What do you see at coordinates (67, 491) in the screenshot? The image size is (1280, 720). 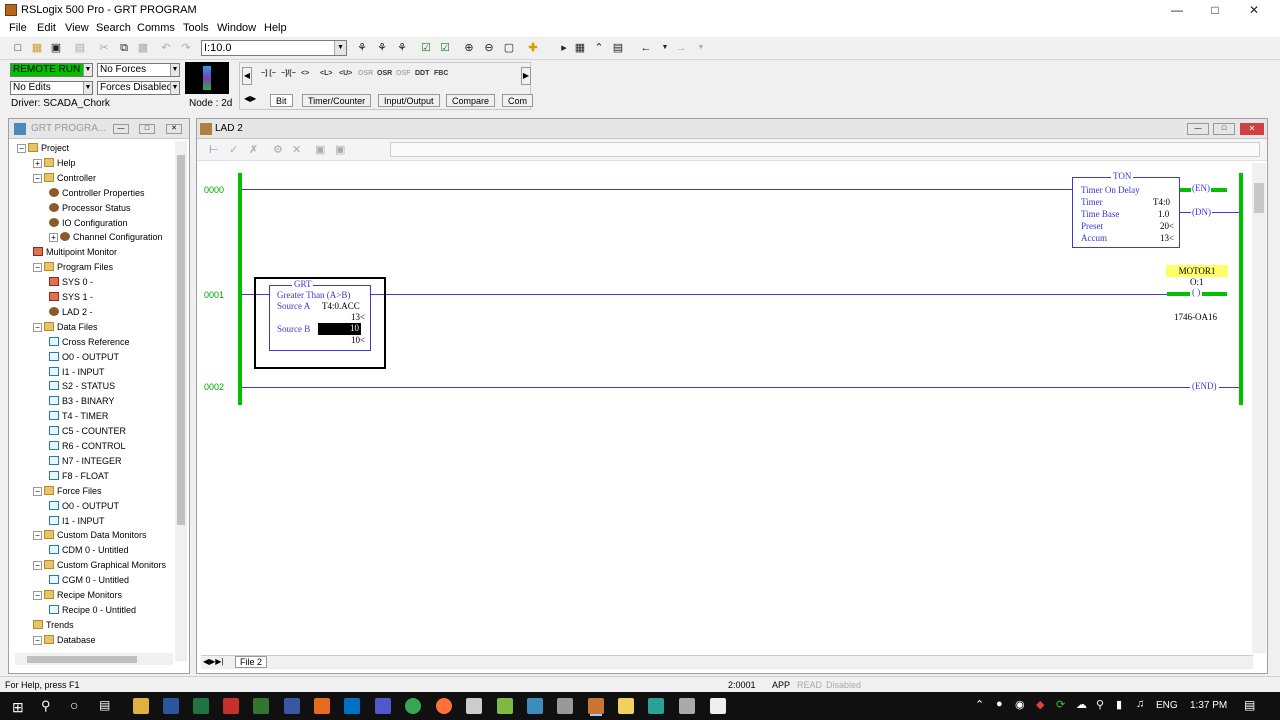 I see `tree-item: − Force Files` at bounding box center [67, 491].